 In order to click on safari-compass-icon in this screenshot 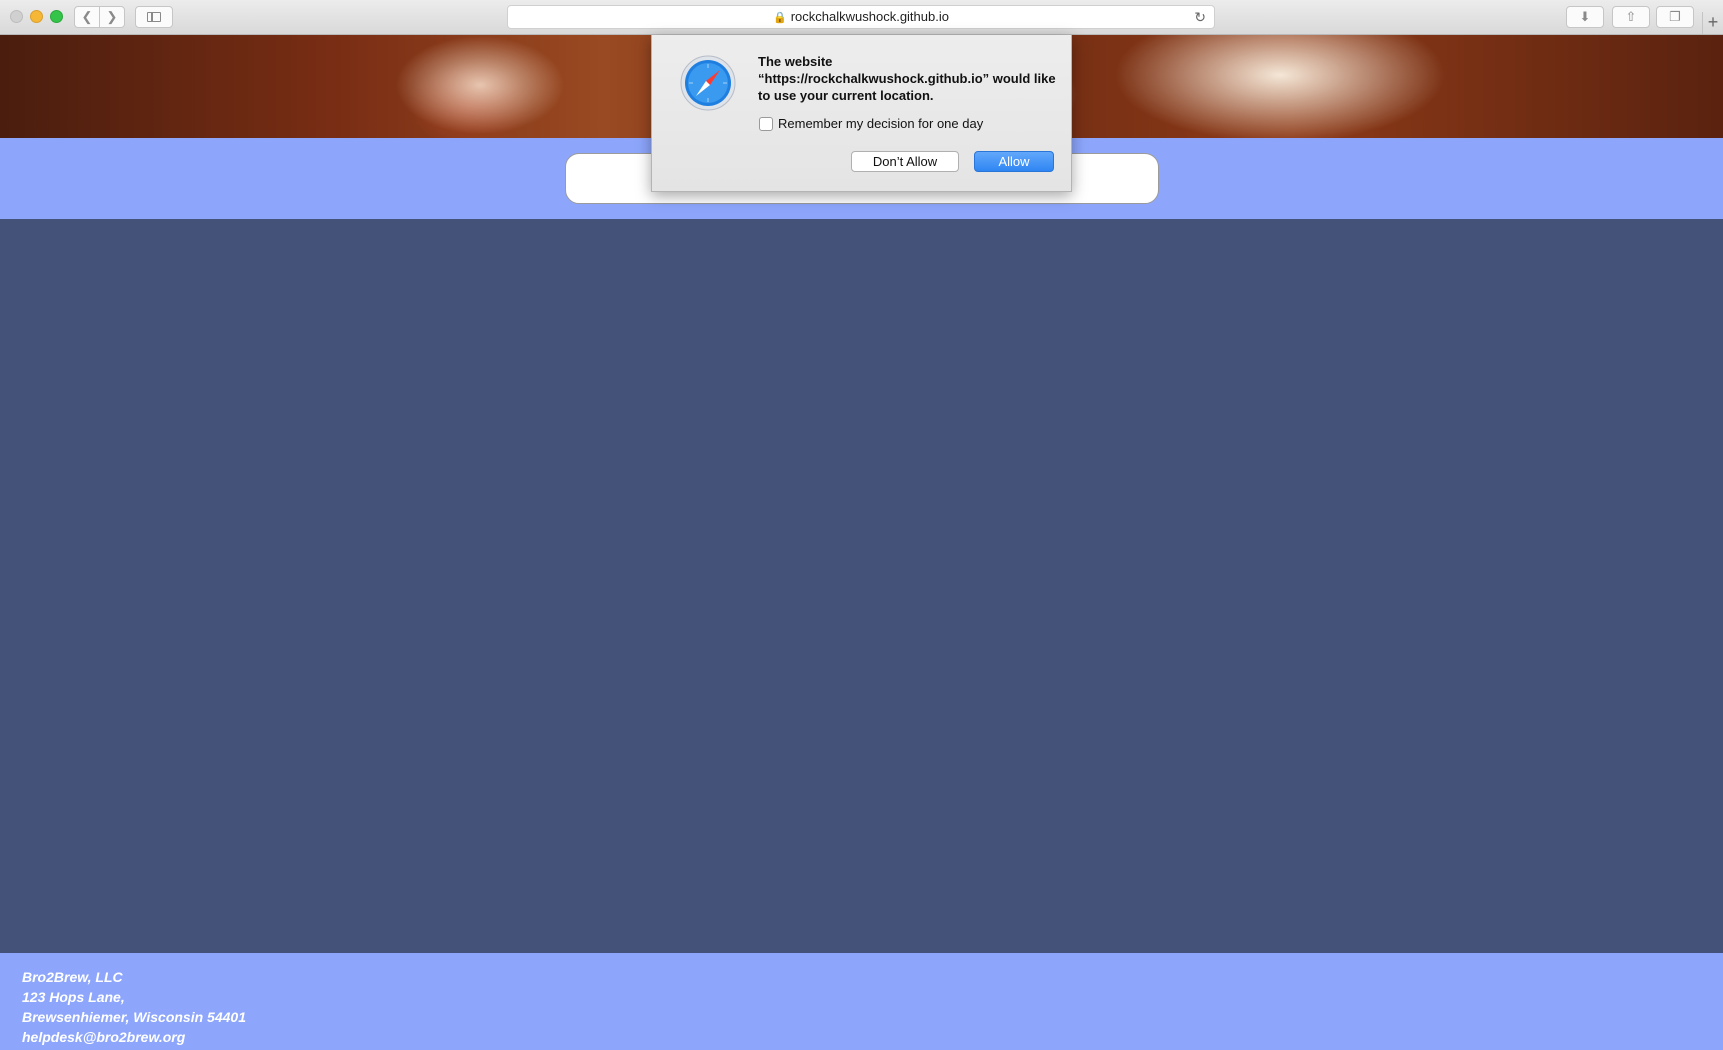, I will do `click(708, 83)`.